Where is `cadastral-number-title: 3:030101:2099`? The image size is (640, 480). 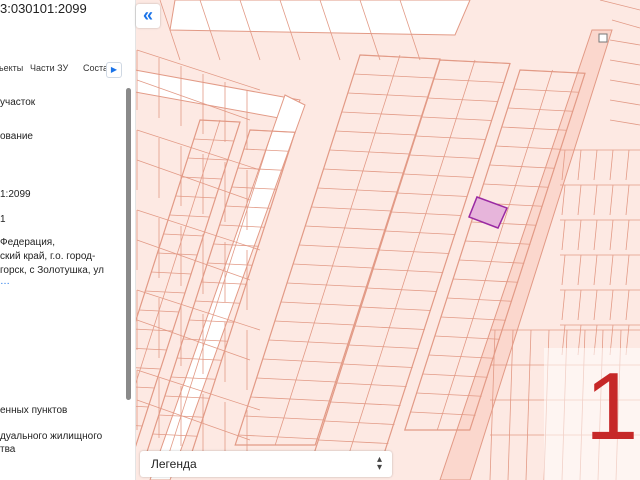 cadastral-number-title: 3:030101:2099 is located at coordinates (43, 8).